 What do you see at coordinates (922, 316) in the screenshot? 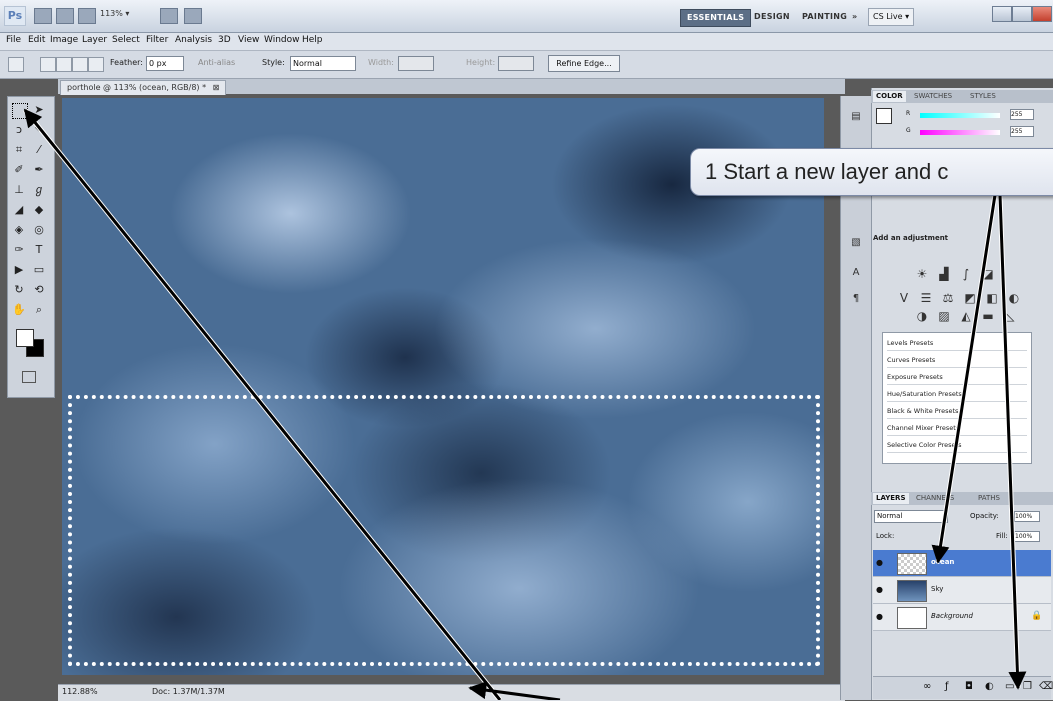
I see `invert-icon: ◑` at bounding box center [922, 316].